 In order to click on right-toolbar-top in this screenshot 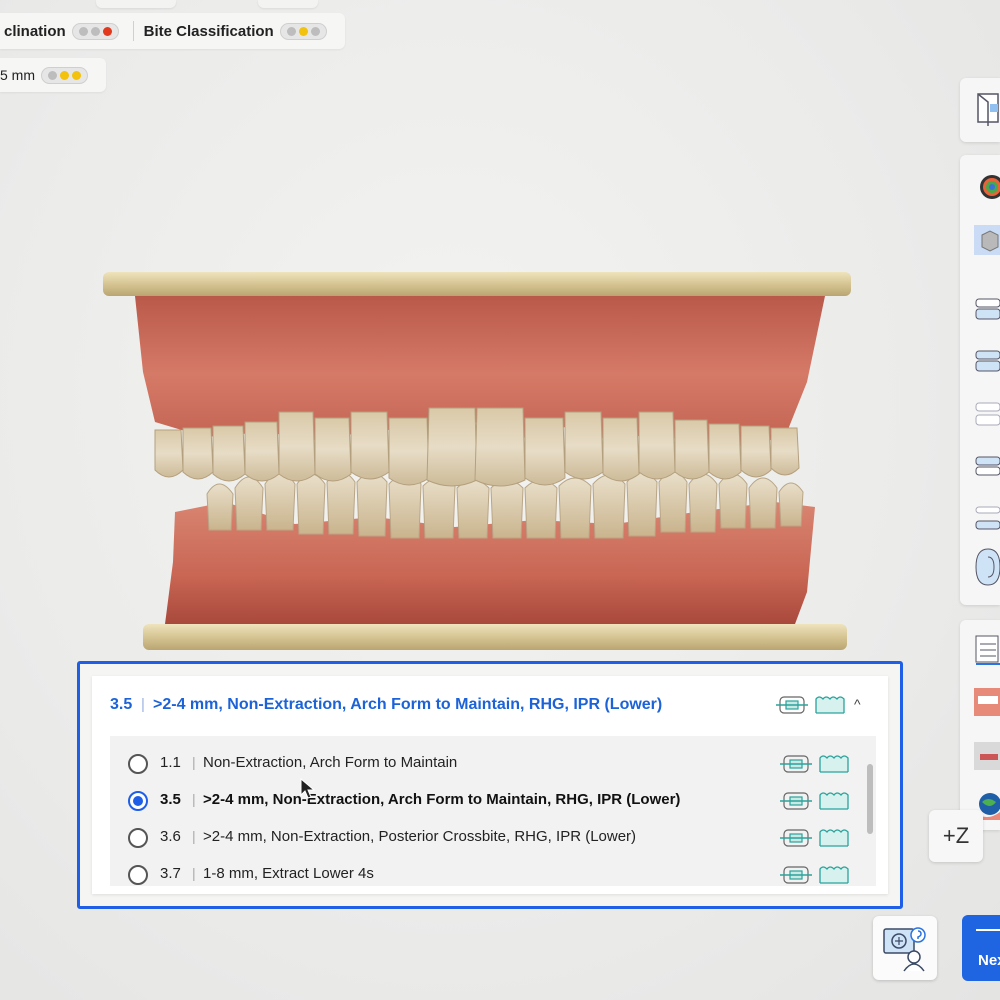, I will do `click(980, 110)`.